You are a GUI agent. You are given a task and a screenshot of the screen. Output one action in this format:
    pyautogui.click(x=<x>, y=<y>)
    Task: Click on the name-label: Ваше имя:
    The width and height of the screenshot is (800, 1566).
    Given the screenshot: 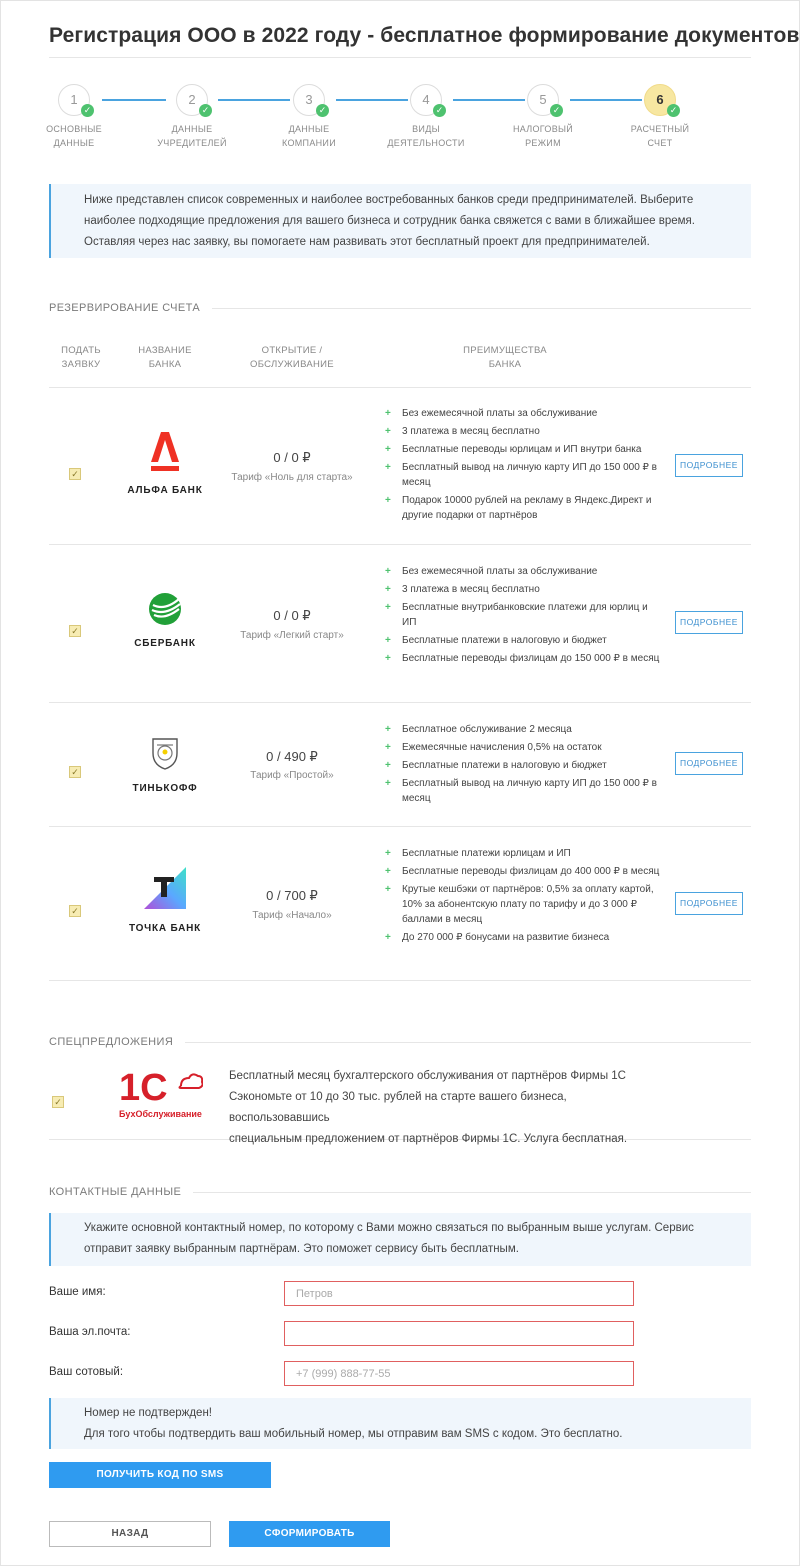 What is the action you would take?
    pyautogui.click(x=77, y=1292)
    